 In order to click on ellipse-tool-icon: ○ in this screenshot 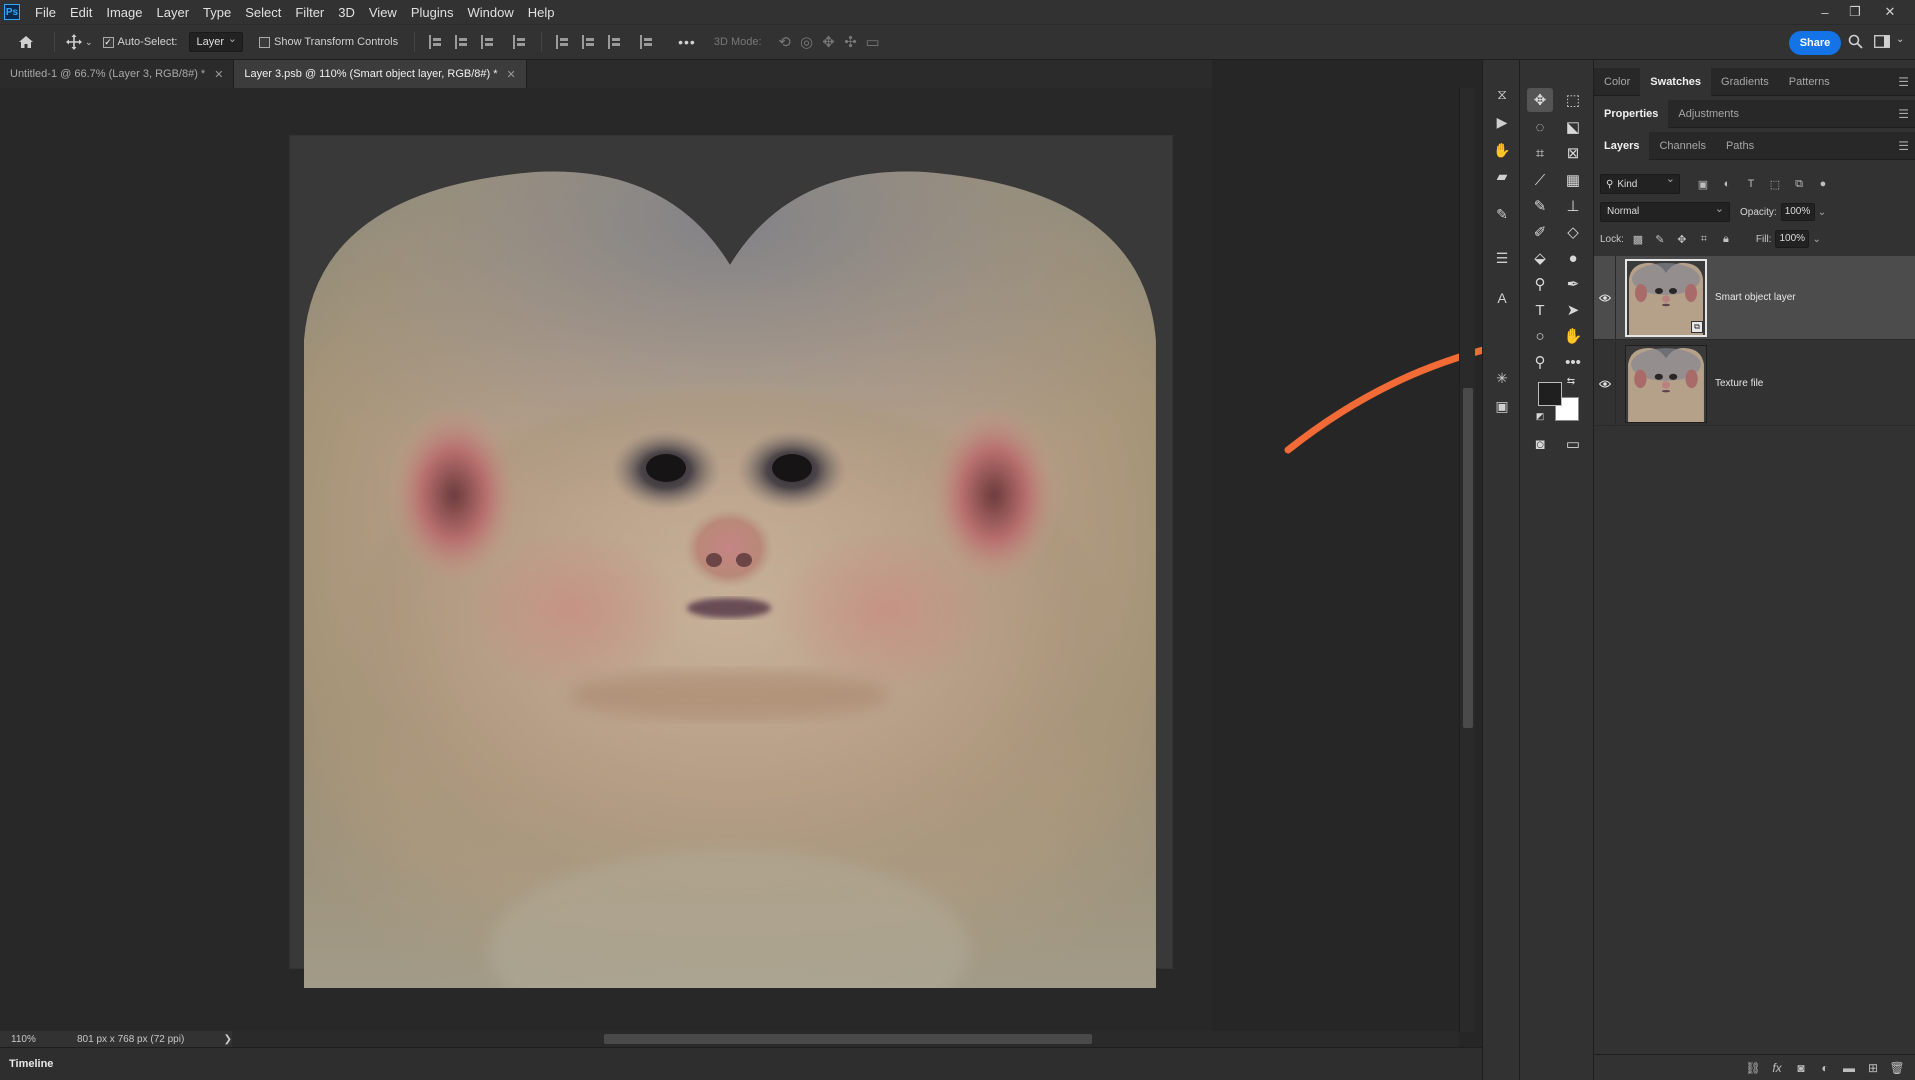, I will do `click(1540, 336)`.